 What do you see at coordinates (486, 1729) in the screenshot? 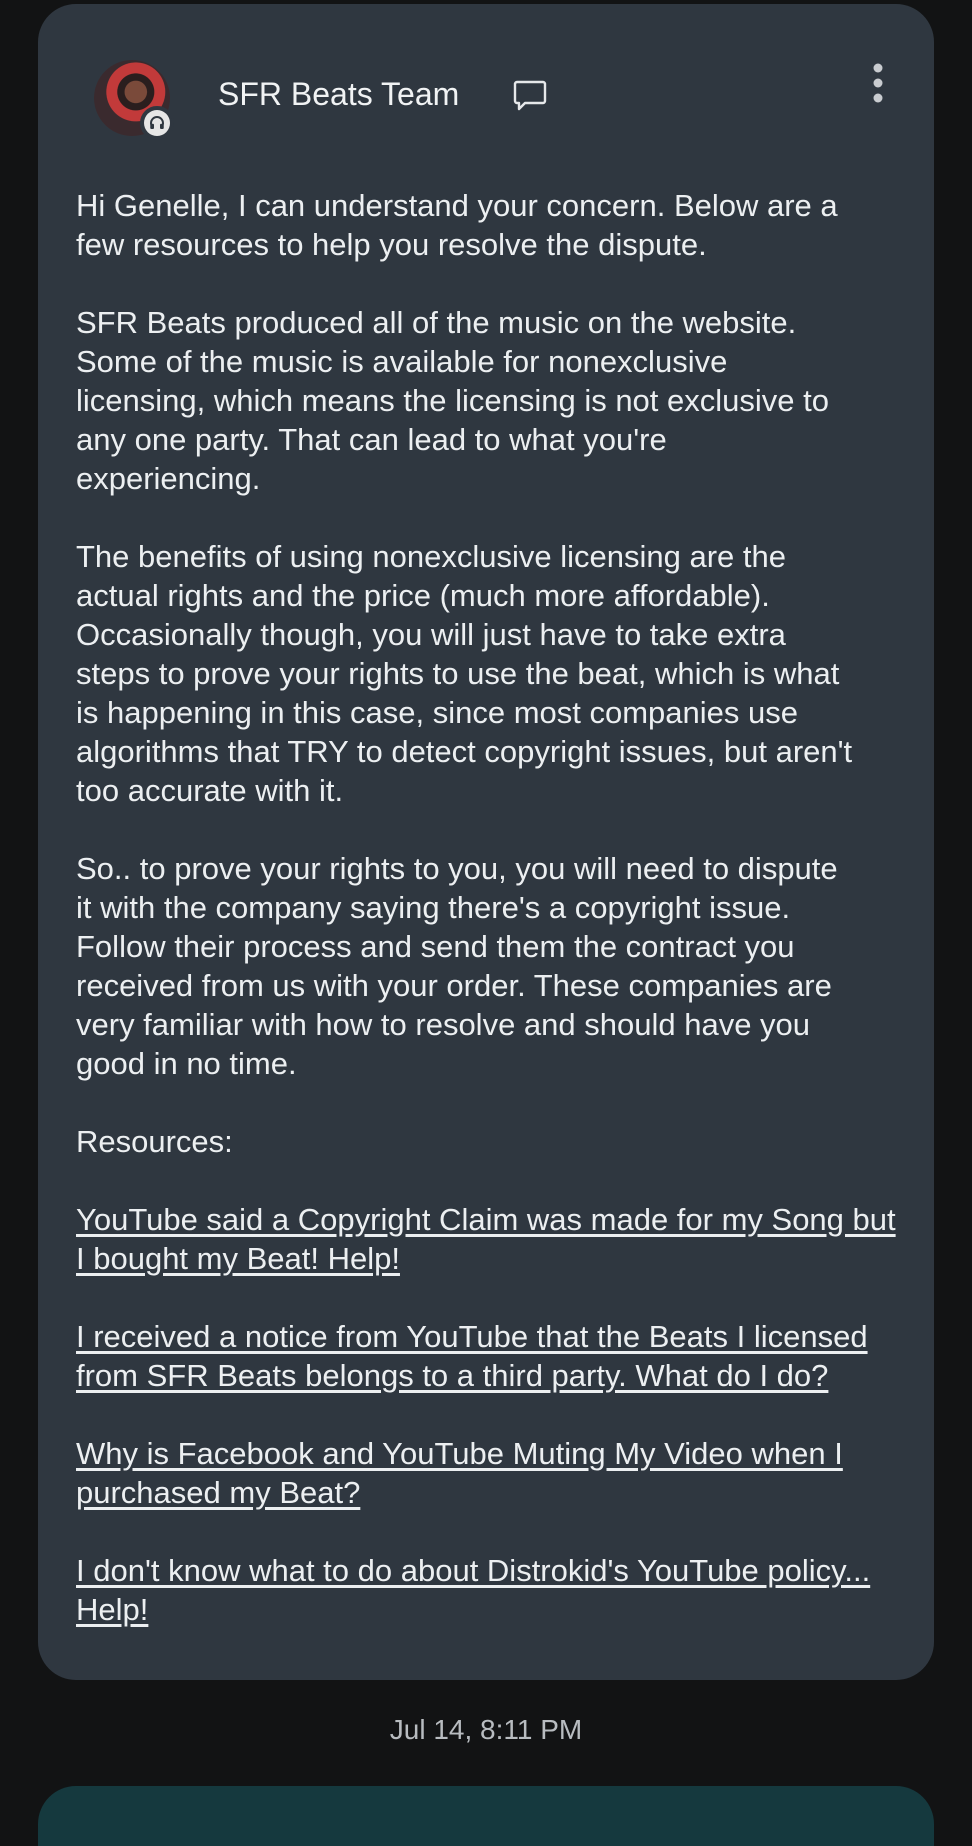
I see `message-timestamp: Jul 14, 8:11 PM` at bounding box center [486, 1729].